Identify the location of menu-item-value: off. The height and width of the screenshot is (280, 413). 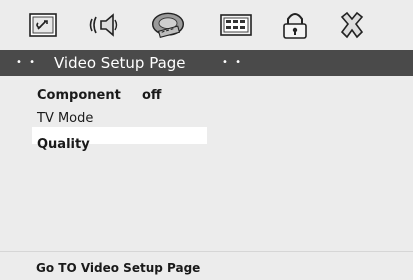
(152, 95).